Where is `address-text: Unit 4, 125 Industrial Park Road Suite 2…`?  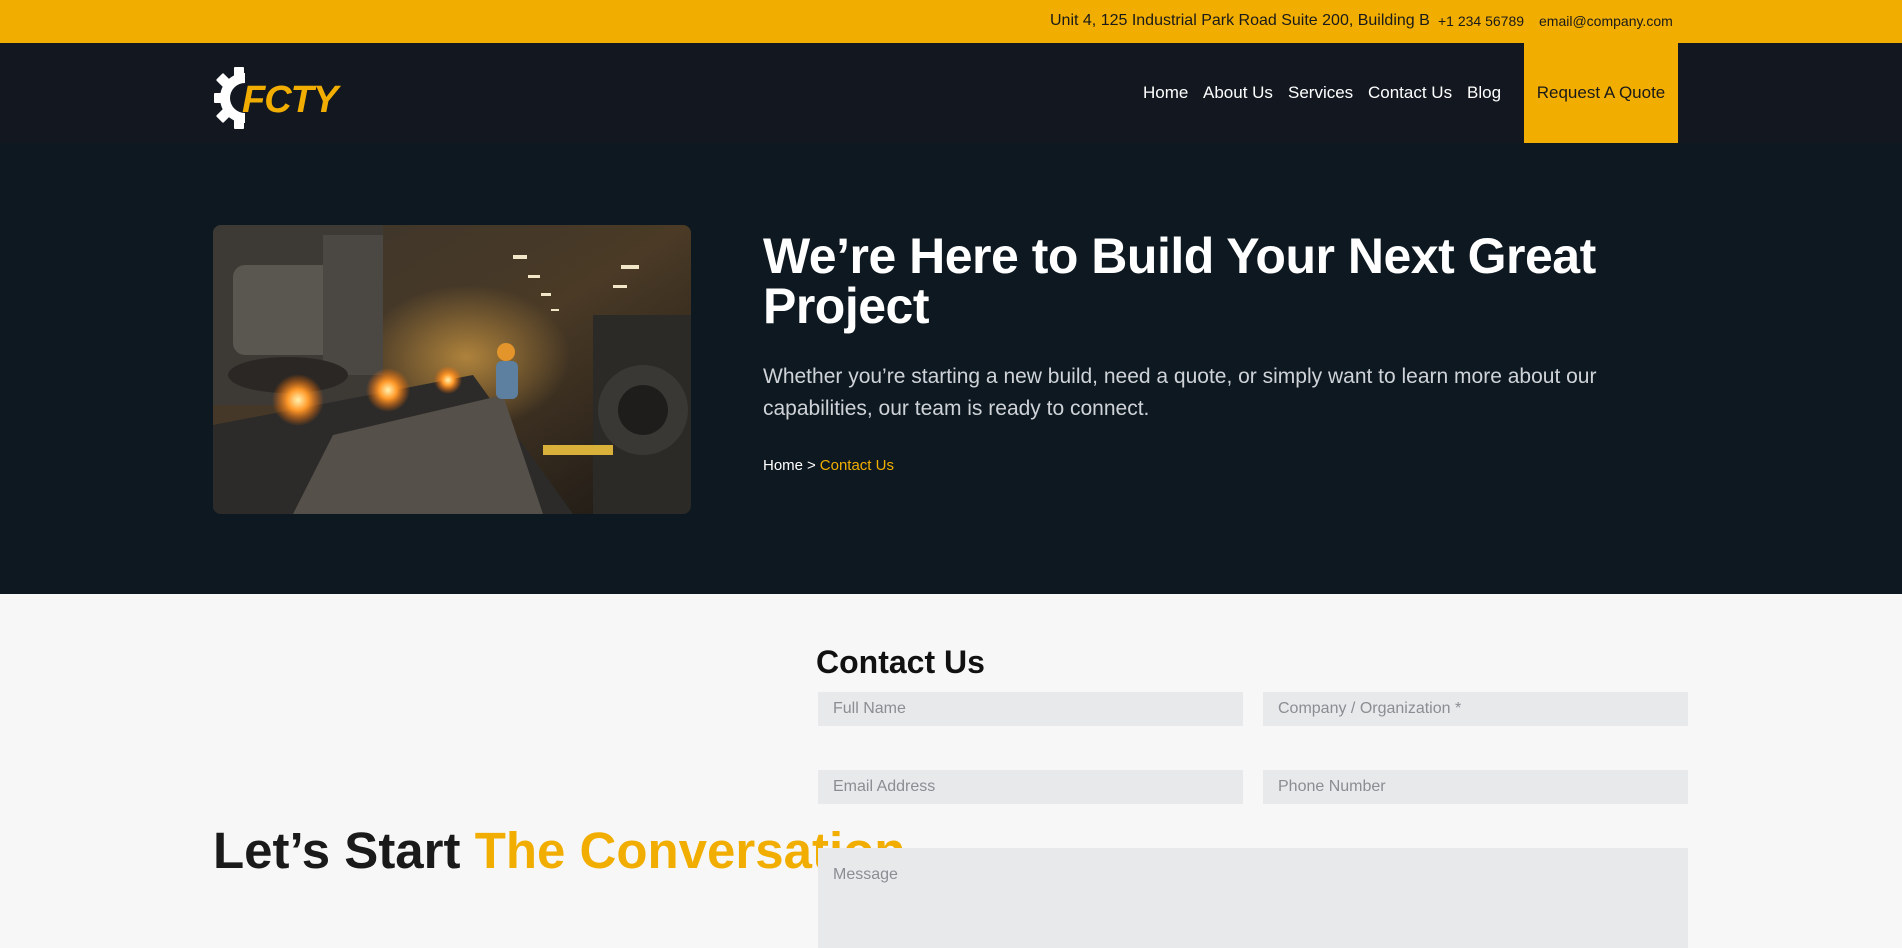
address-text: Unit 4, 125 Industrial Park Road Suite 2… is located at coordinates (1240, 20).